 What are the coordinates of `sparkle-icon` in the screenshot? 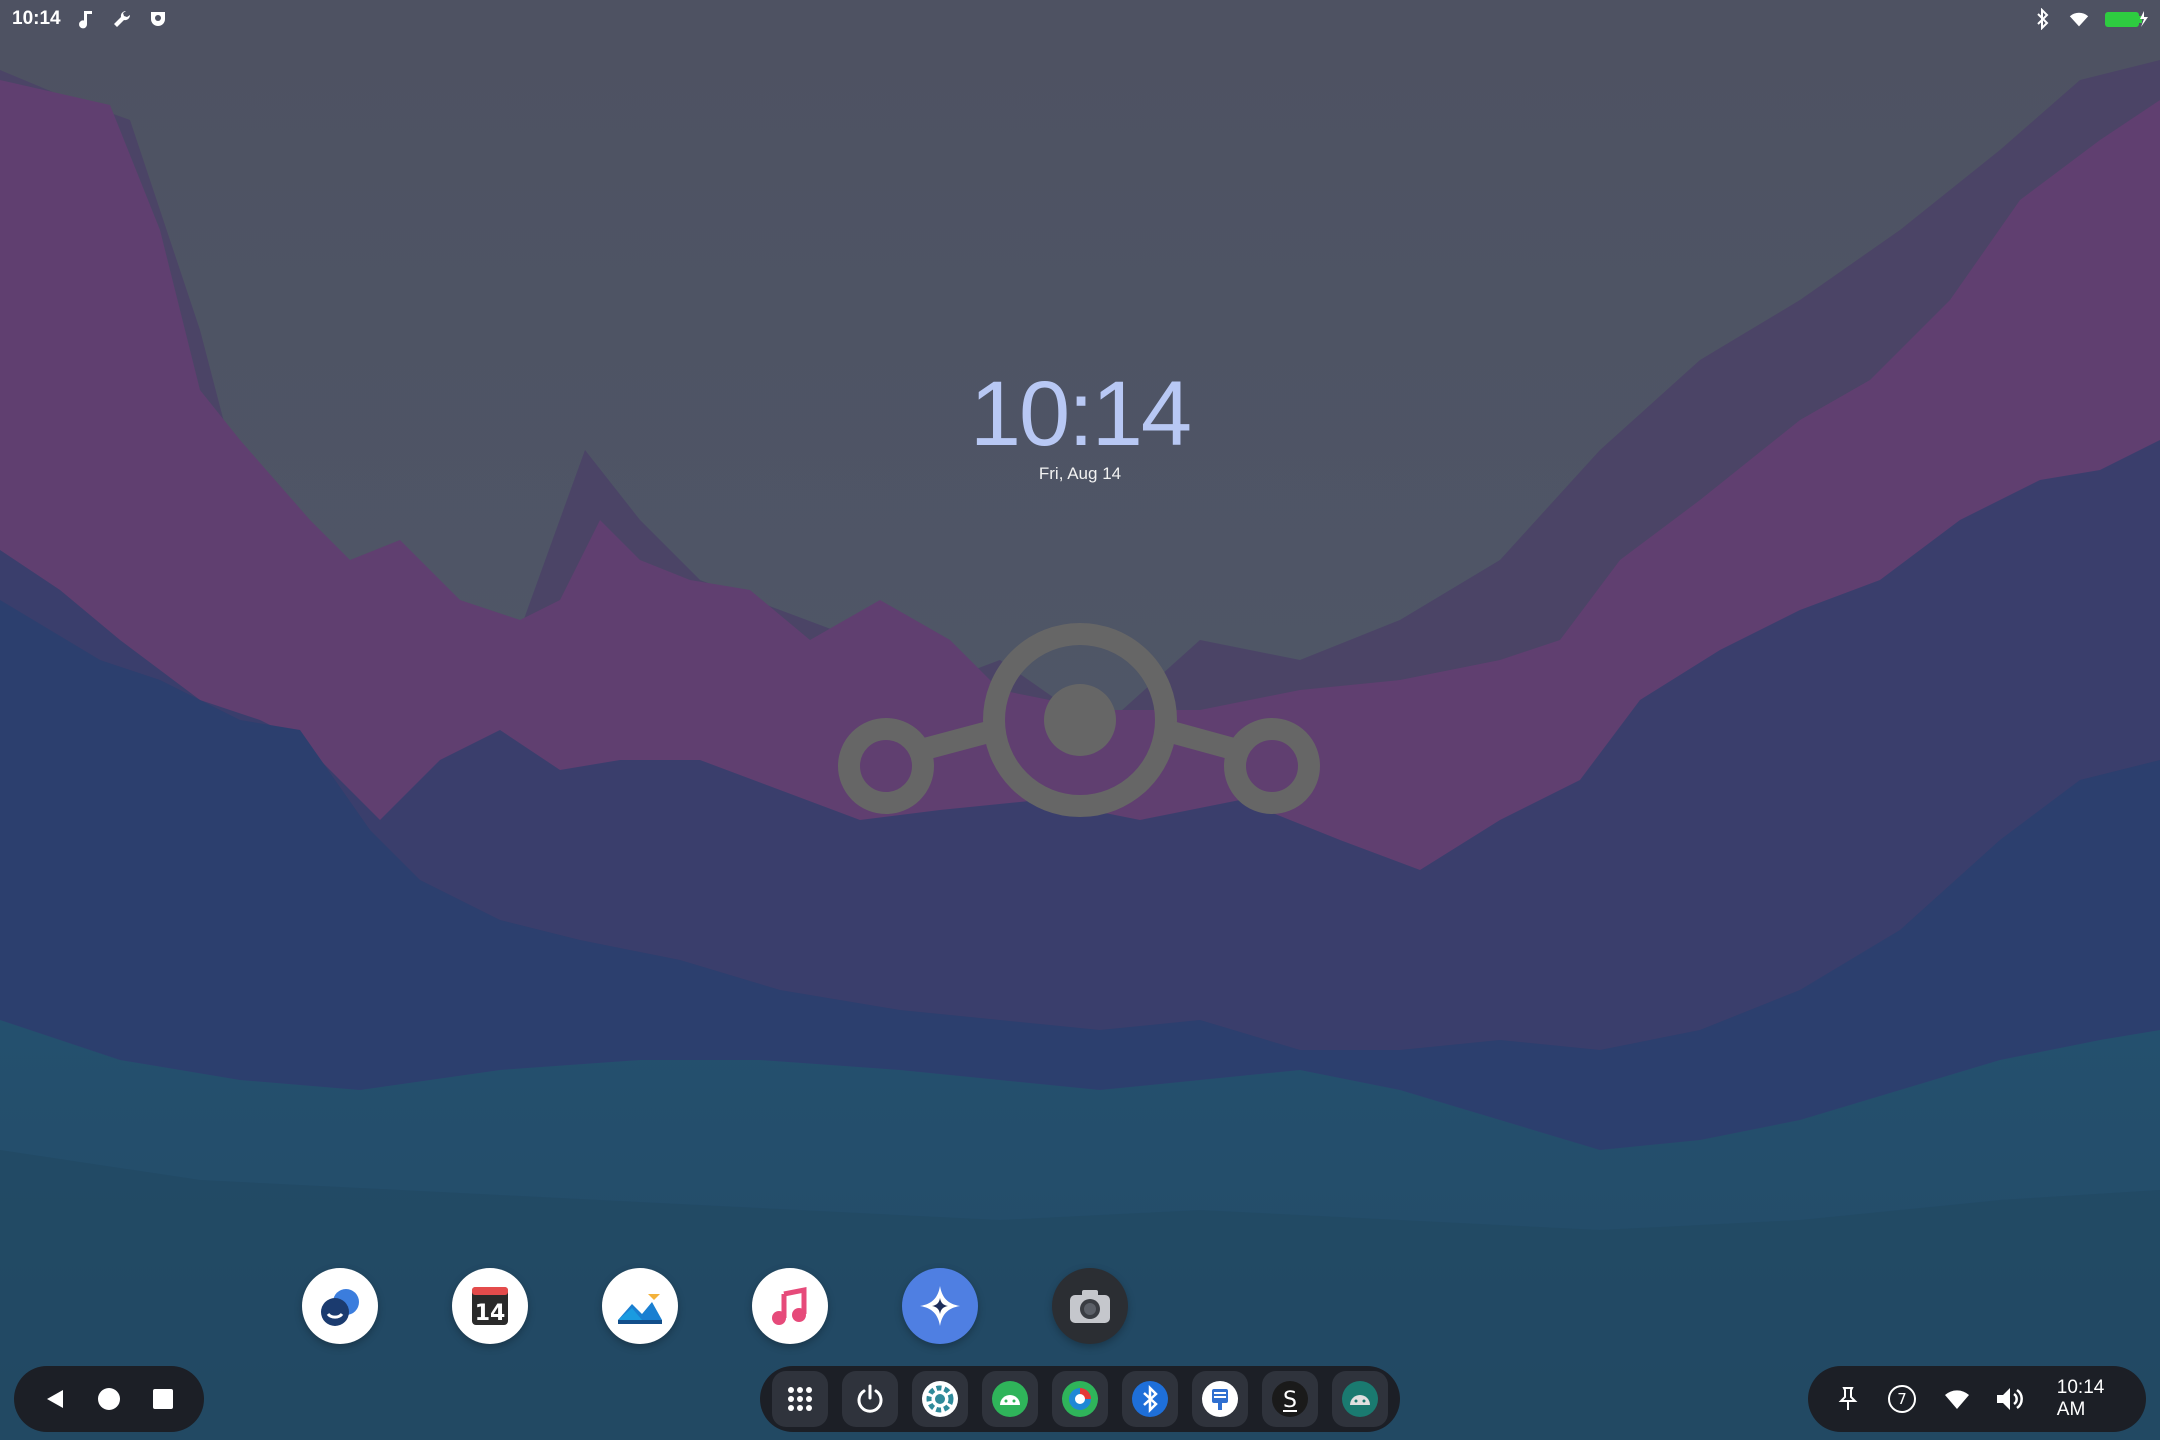 It's located at (940, 1306).